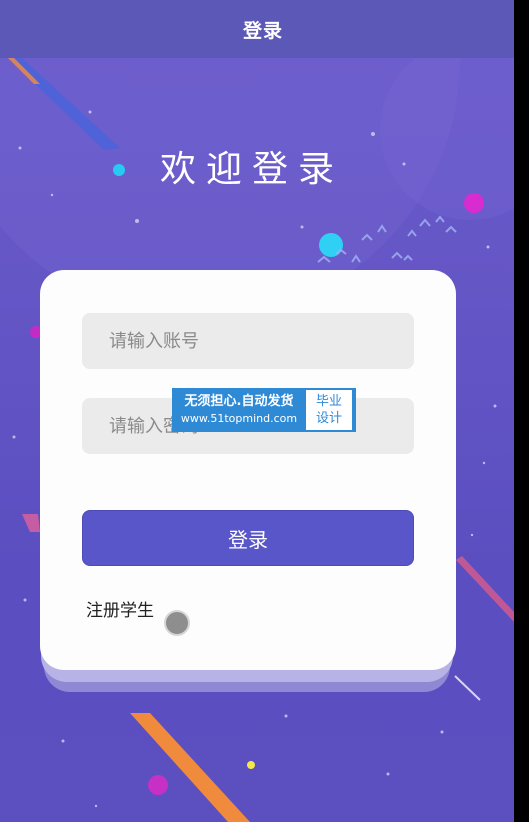  Describe the element at coordinates (239, 401) in the screenshot. I see `watermark-line1: 无须担心.自动发货` at that location.